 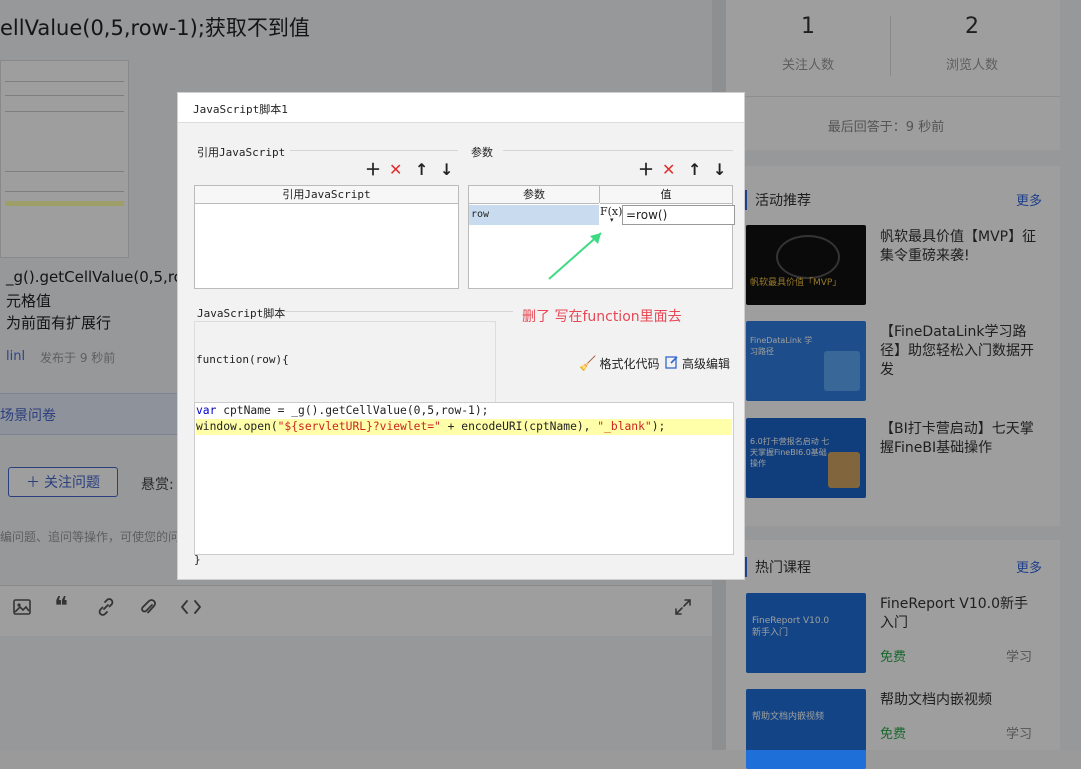 I want to click on value-column-header: 值, so click(x=666, y=195).